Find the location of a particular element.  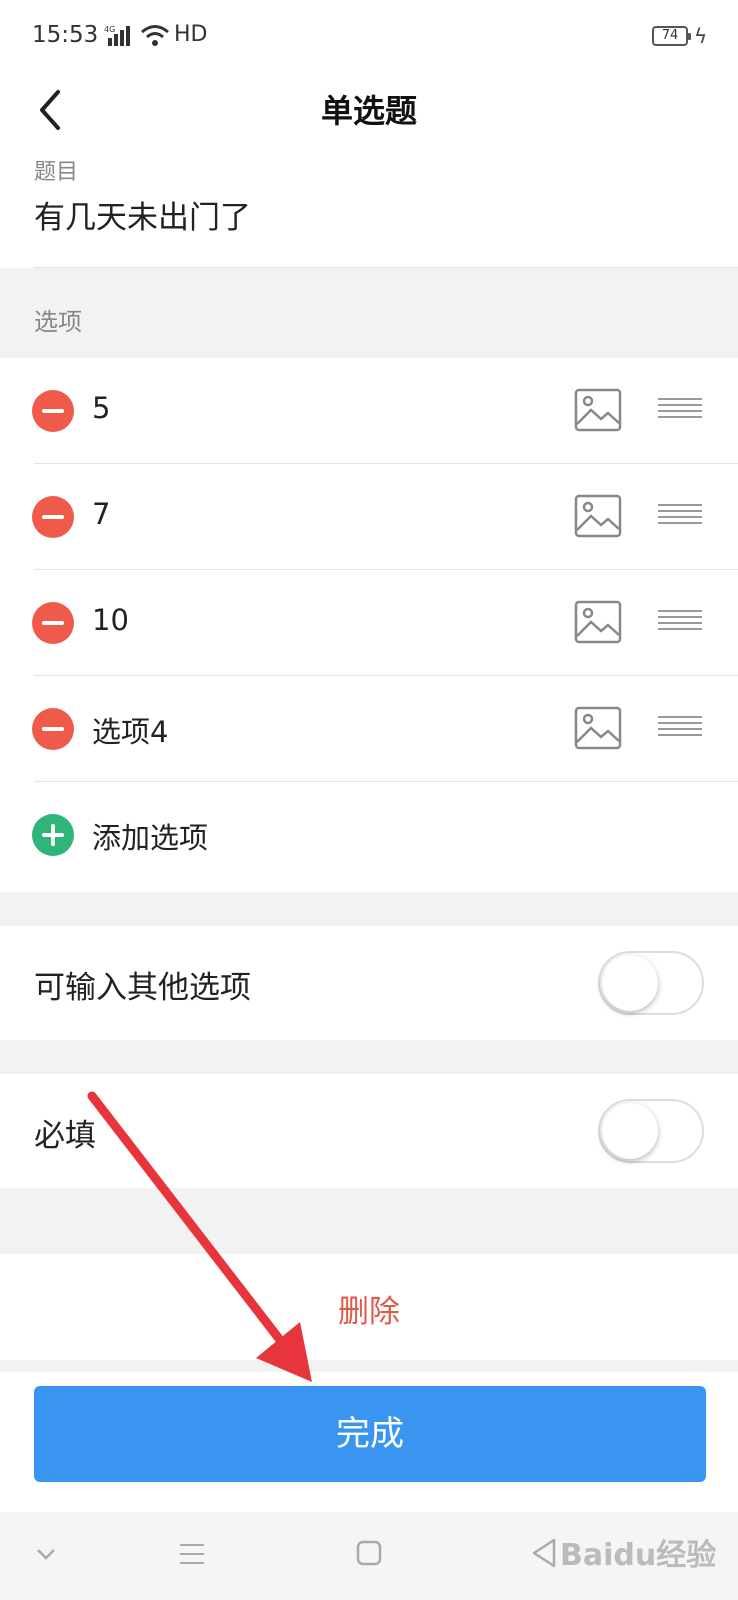

status-hd: HD is located at coordinates (191, 34).